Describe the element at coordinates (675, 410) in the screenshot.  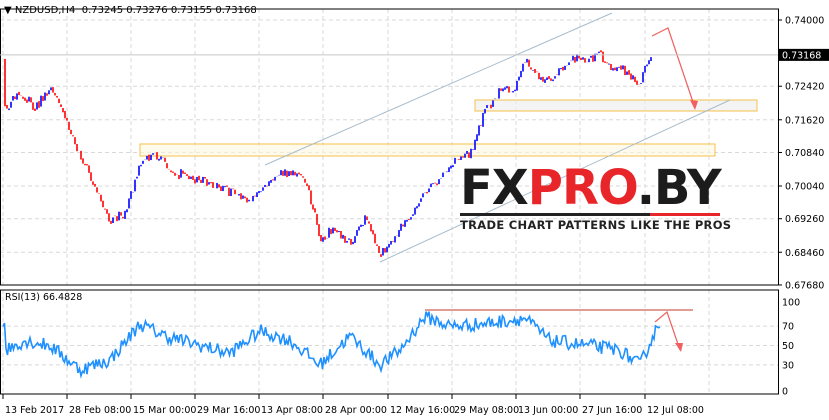
I see `time-tick-label: 12 Jul 08:00` at that location.